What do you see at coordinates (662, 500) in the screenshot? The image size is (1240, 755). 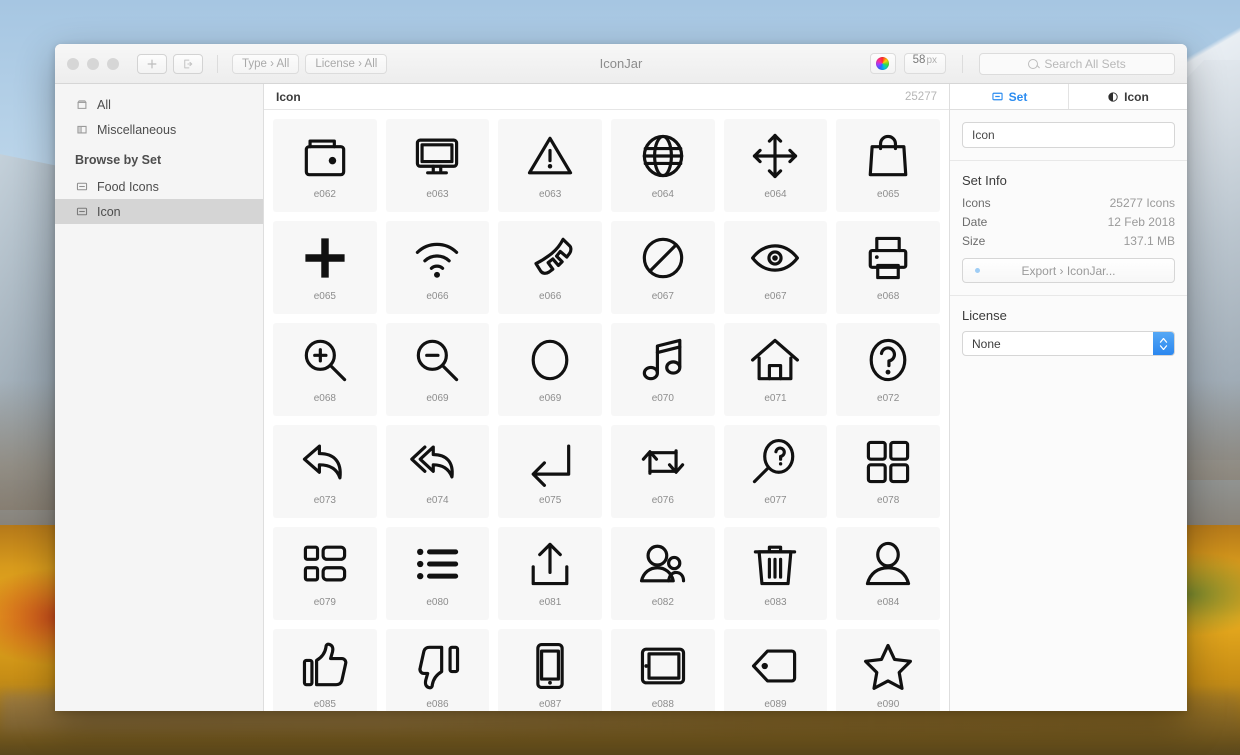 I see `icon-label: e076` at bounding box center [662, 500].